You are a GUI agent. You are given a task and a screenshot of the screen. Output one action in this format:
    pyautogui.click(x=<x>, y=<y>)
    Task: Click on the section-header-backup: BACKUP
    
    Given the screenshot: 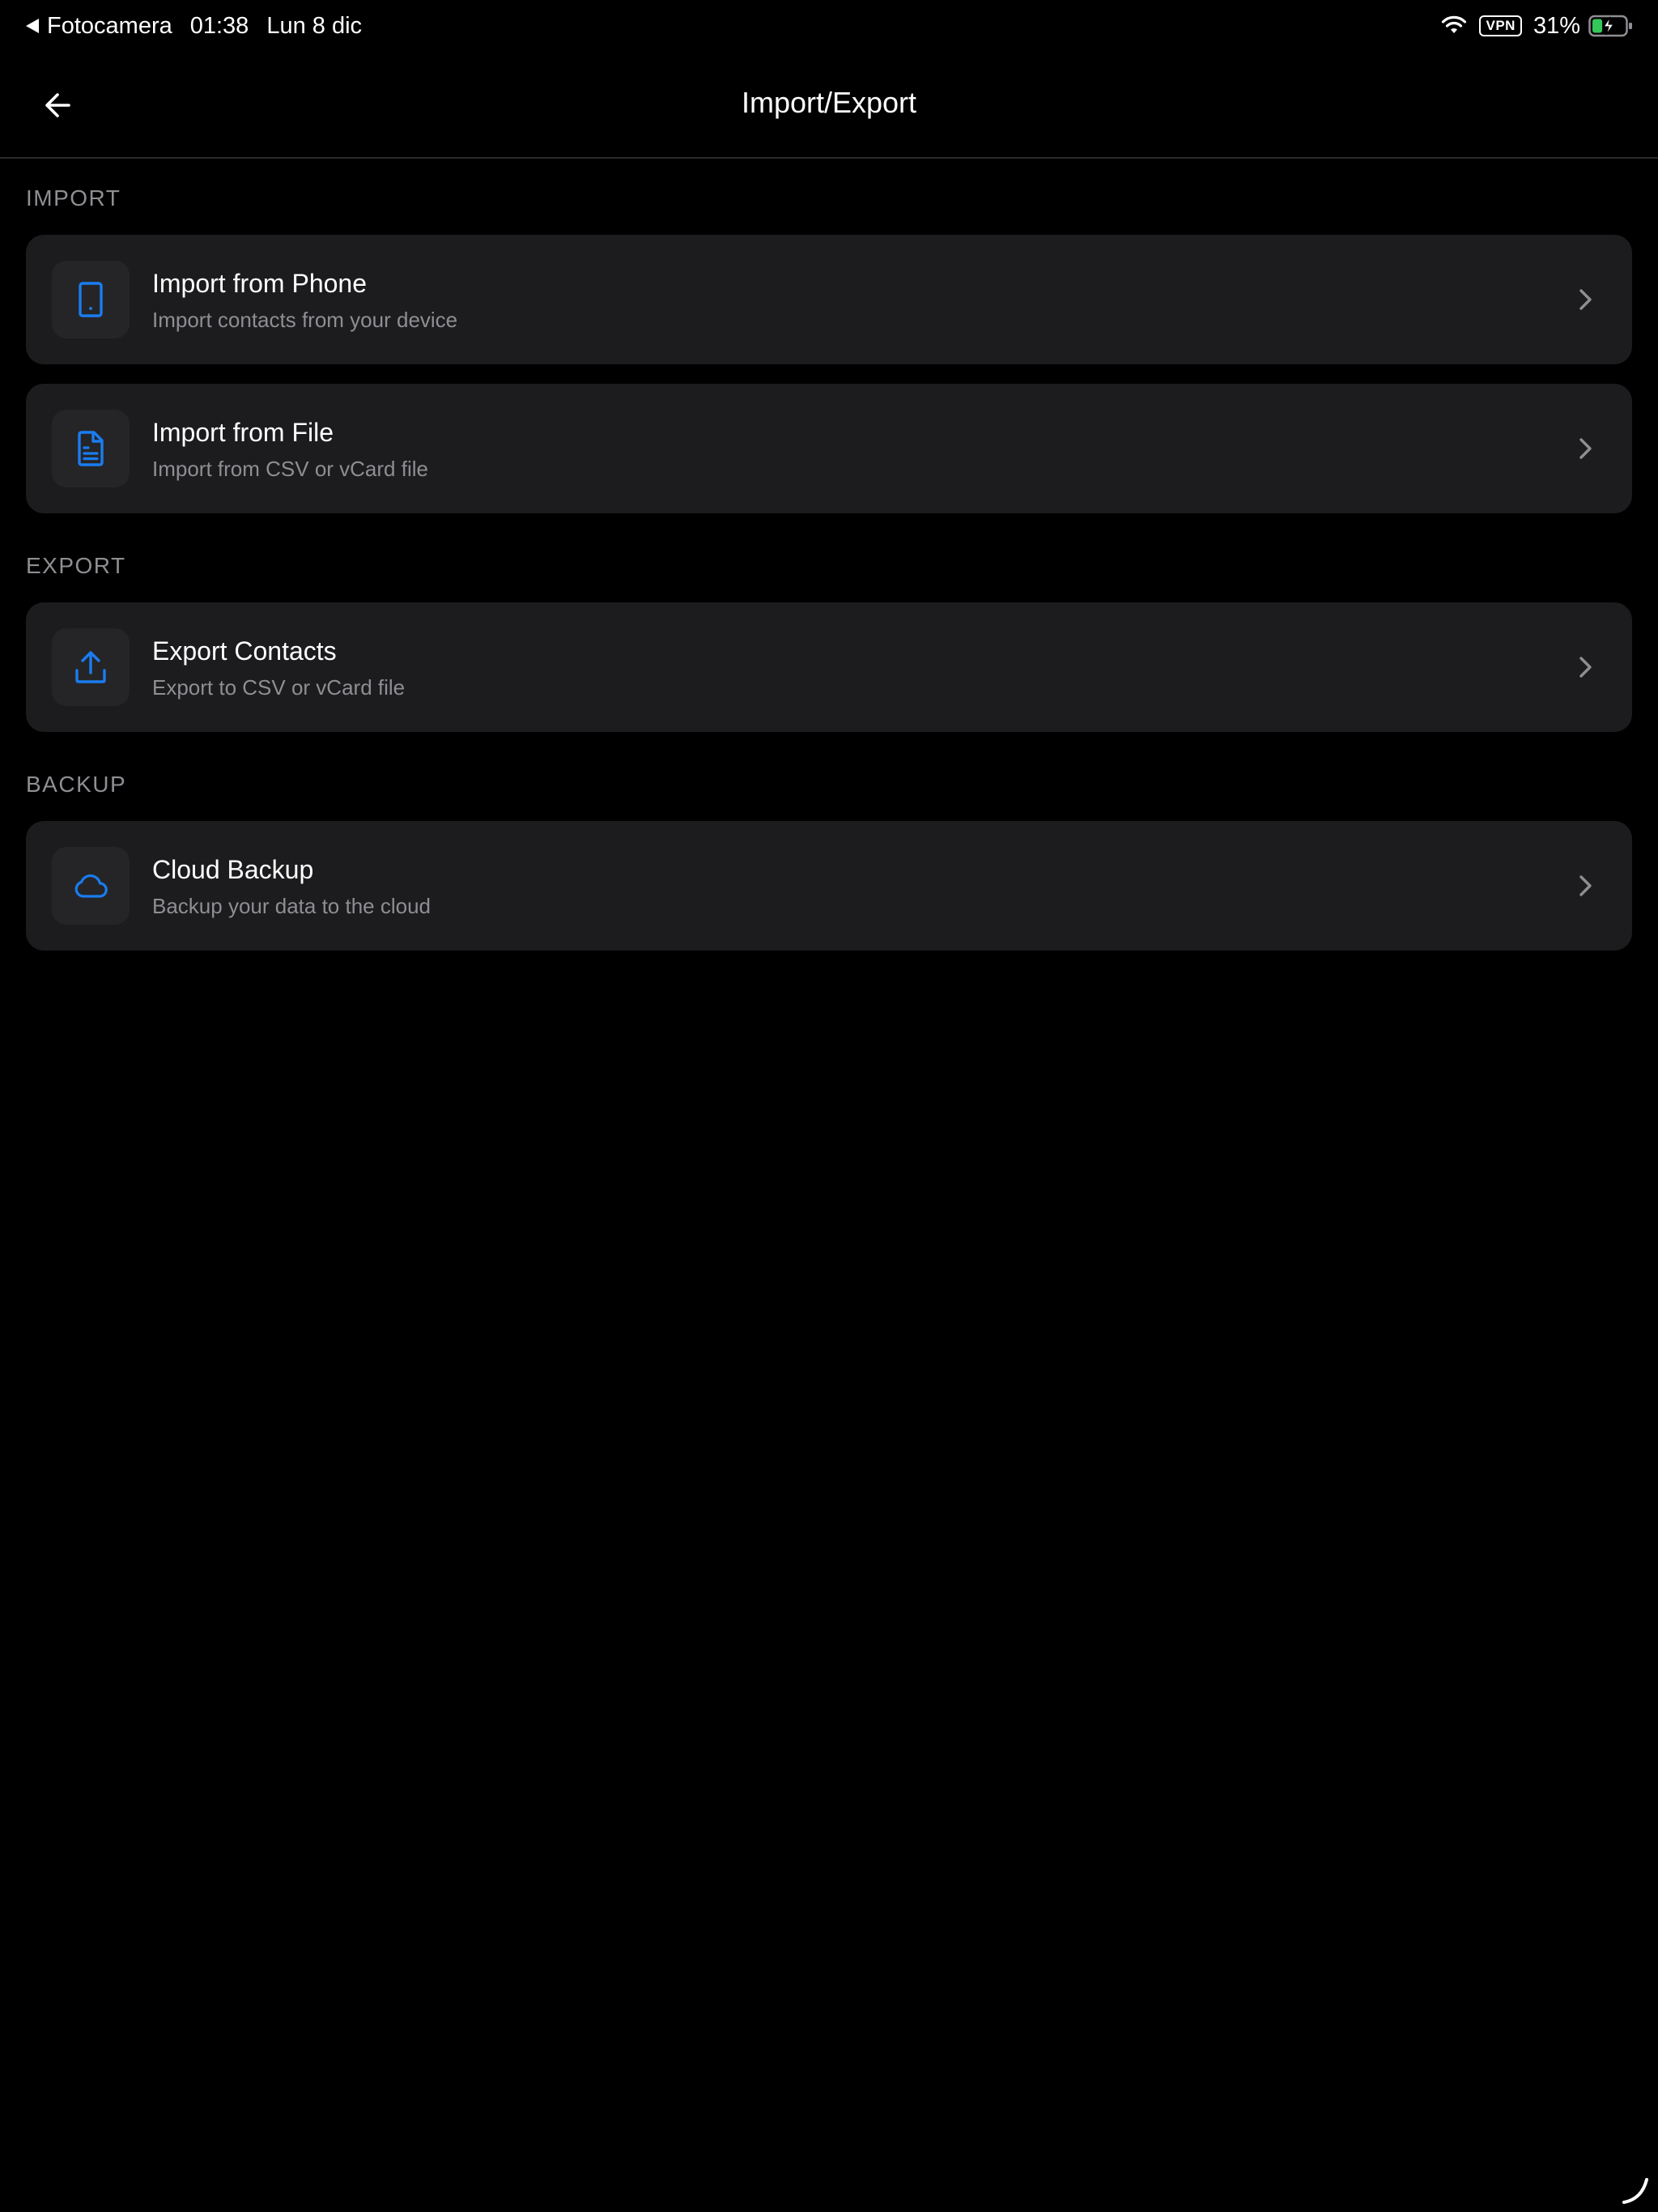 What is the action you would take?
    pyautogui.click(x=76, y=785)
    